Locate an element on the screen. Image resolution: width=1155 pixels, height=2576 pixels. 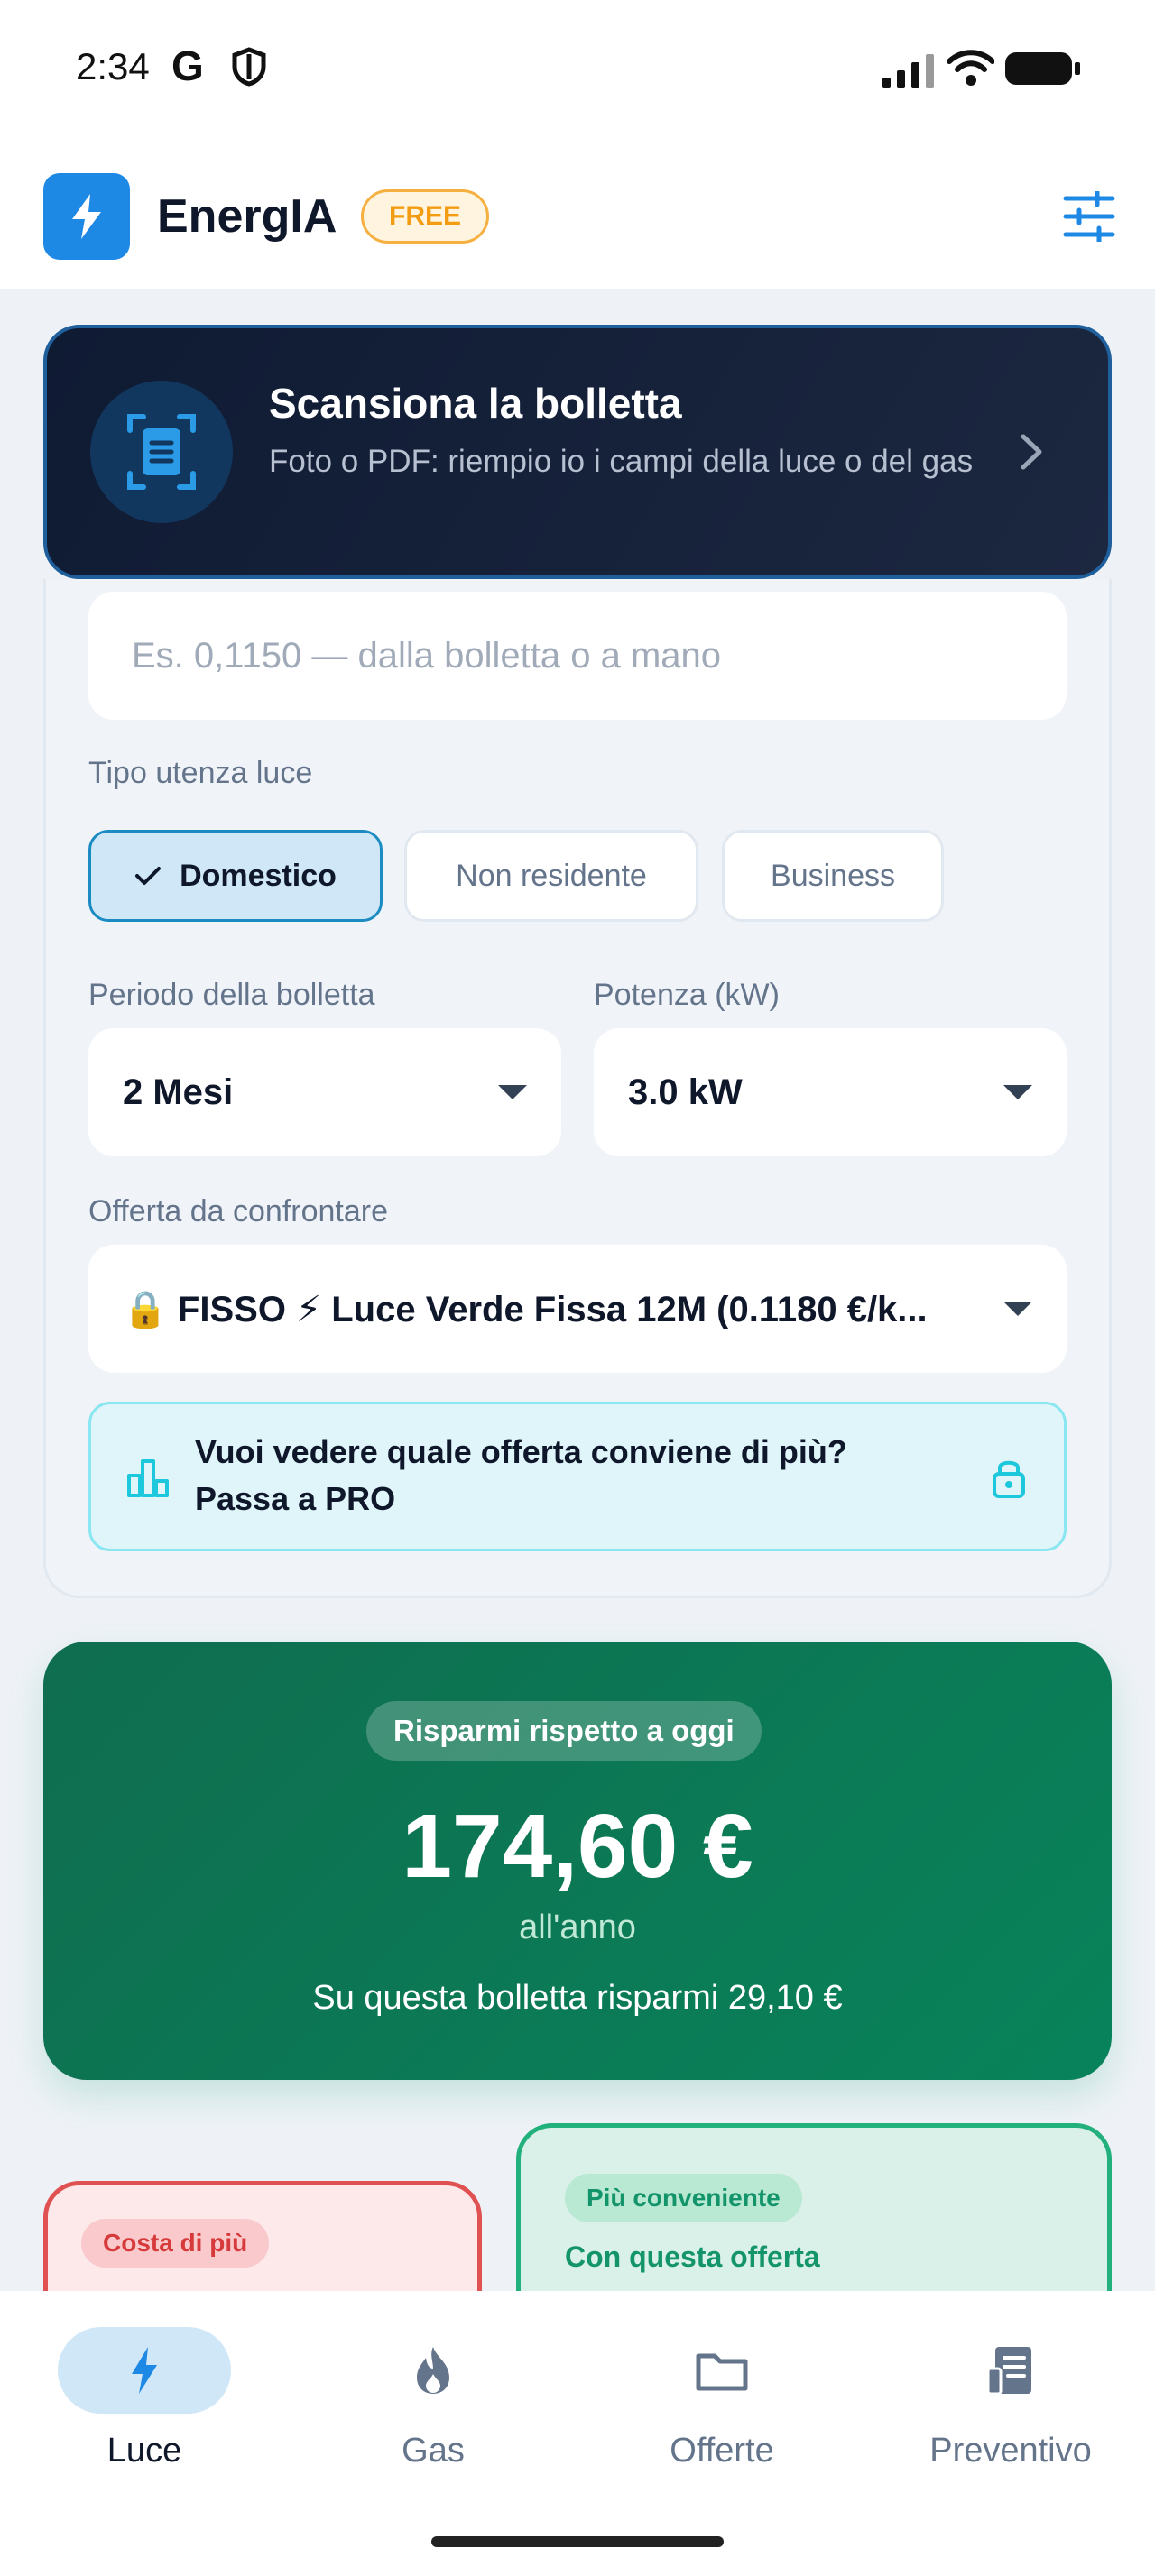
price-input is located at coordinates (577, 656).